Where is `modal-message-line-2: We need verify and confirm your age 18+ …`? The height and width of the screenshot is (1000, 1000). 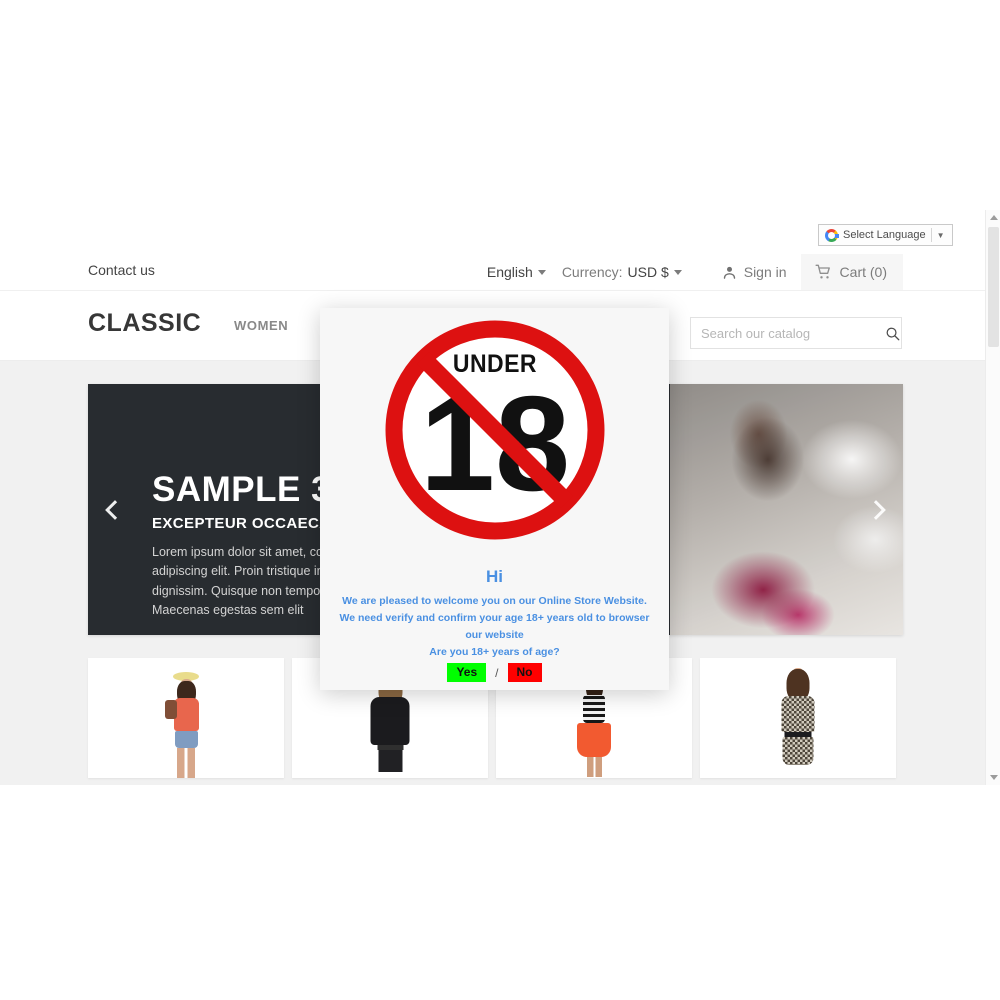
modal-message-line-2: We need verify and confirm your age 18+ … is located at coordinates (494, 626).